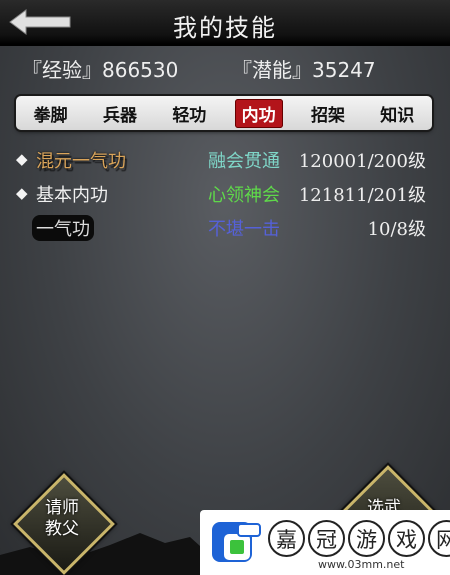 This screenshot has width=450, height=575. Describe the element at coordinates (81, 161) in the screenshot. I see `skill-name: 混元一气功` at that location.